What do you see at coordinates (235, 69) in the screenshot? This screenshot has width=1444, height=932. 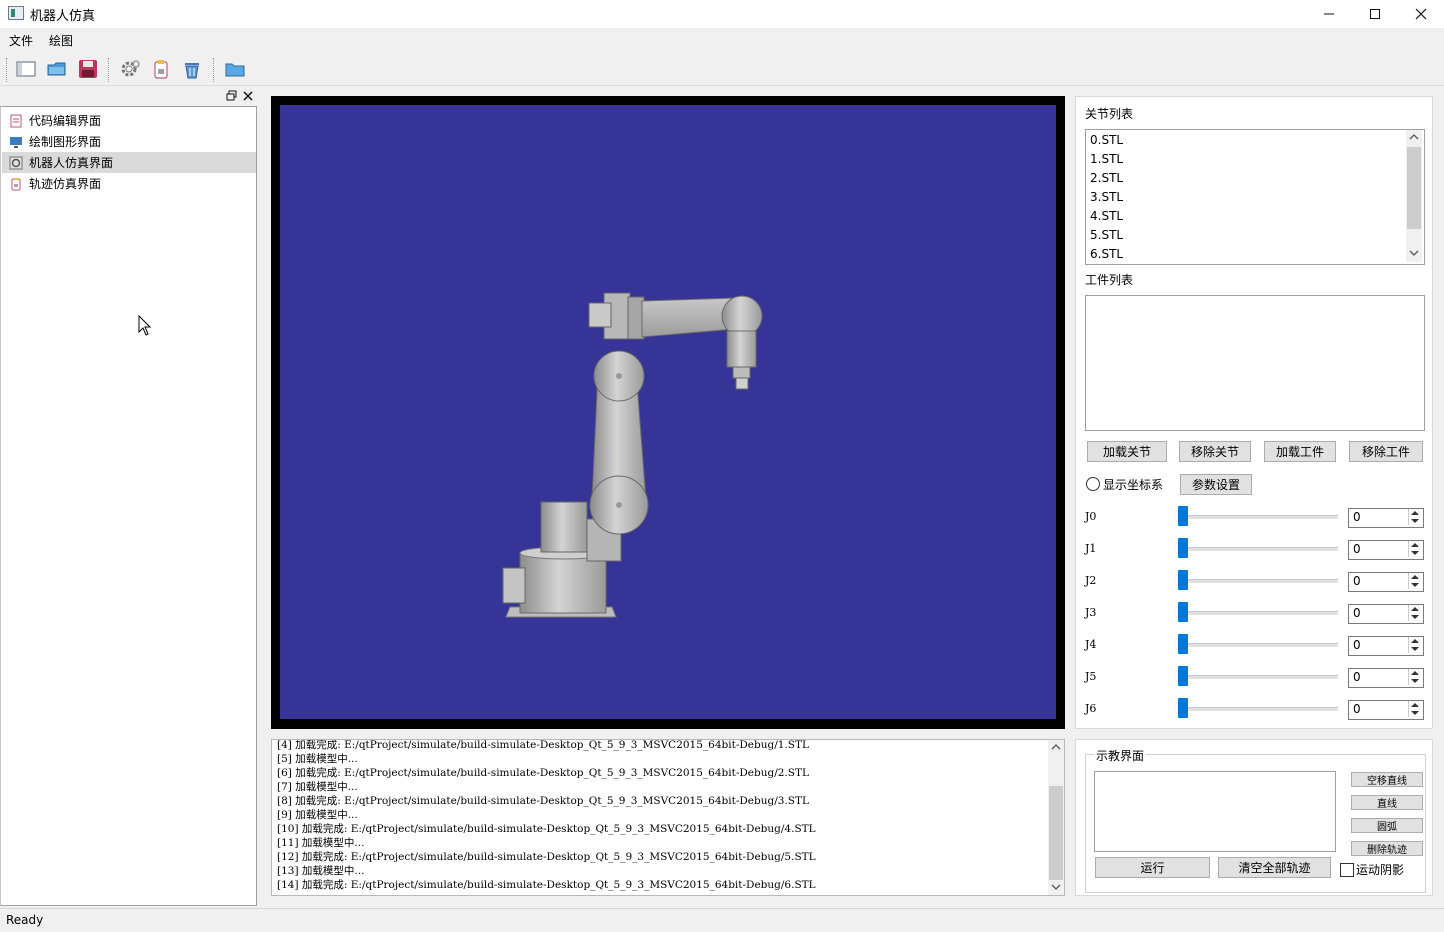 I see `folder-button` at bounding box center [235, 69].